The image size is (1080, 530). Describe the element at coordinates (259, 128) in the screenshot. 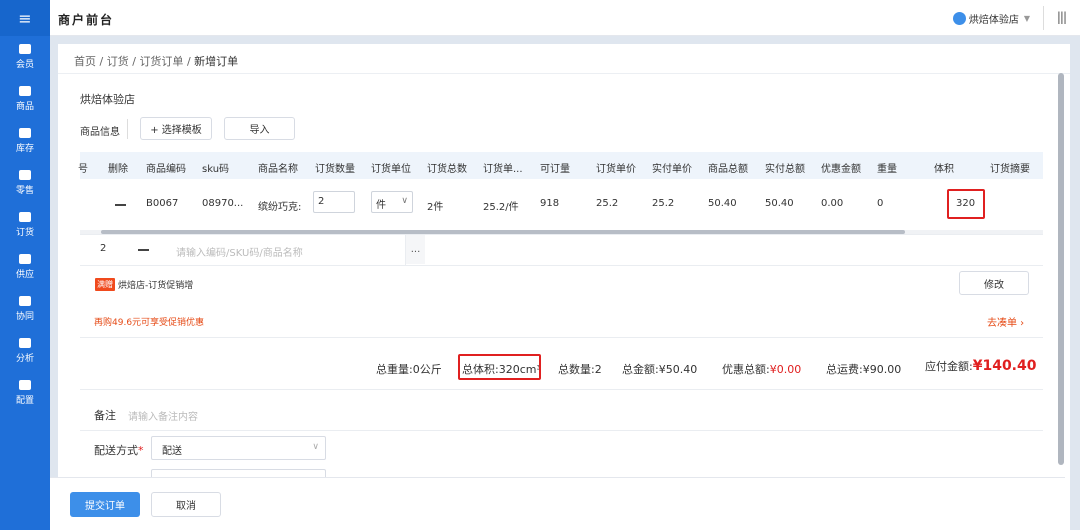

I see `import-button: 导入` at that location.